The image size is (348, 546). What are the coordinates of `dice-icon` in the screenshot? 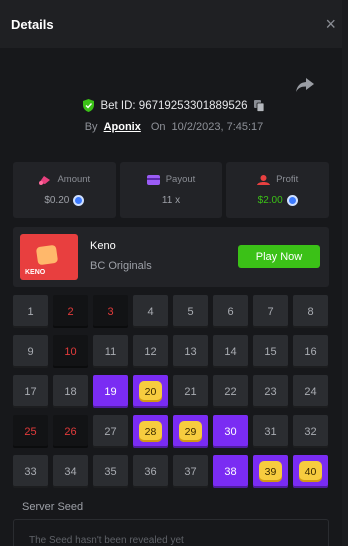 It's located at (47, 255).